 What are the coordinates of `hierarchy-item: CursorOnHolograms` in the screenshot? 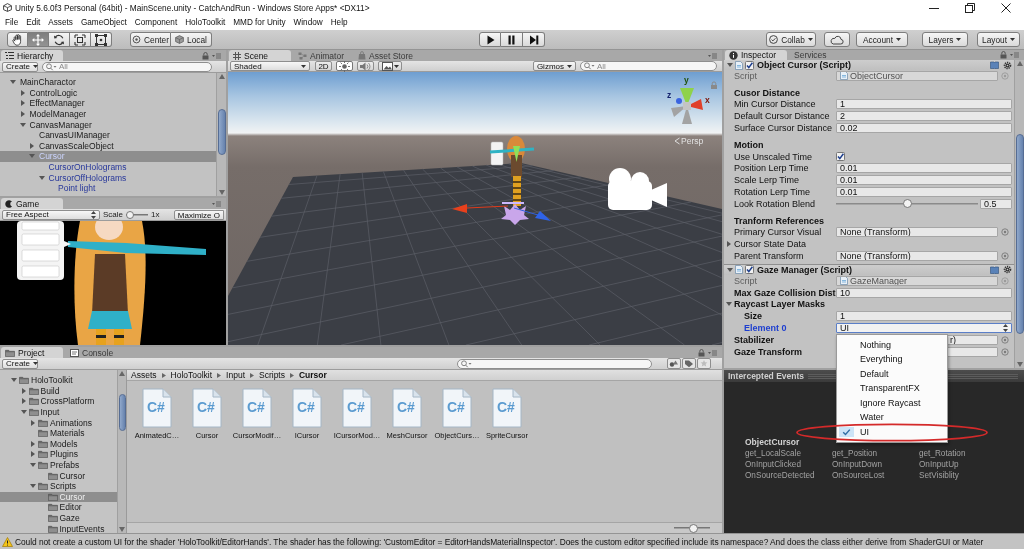 It's located at (108, 167).